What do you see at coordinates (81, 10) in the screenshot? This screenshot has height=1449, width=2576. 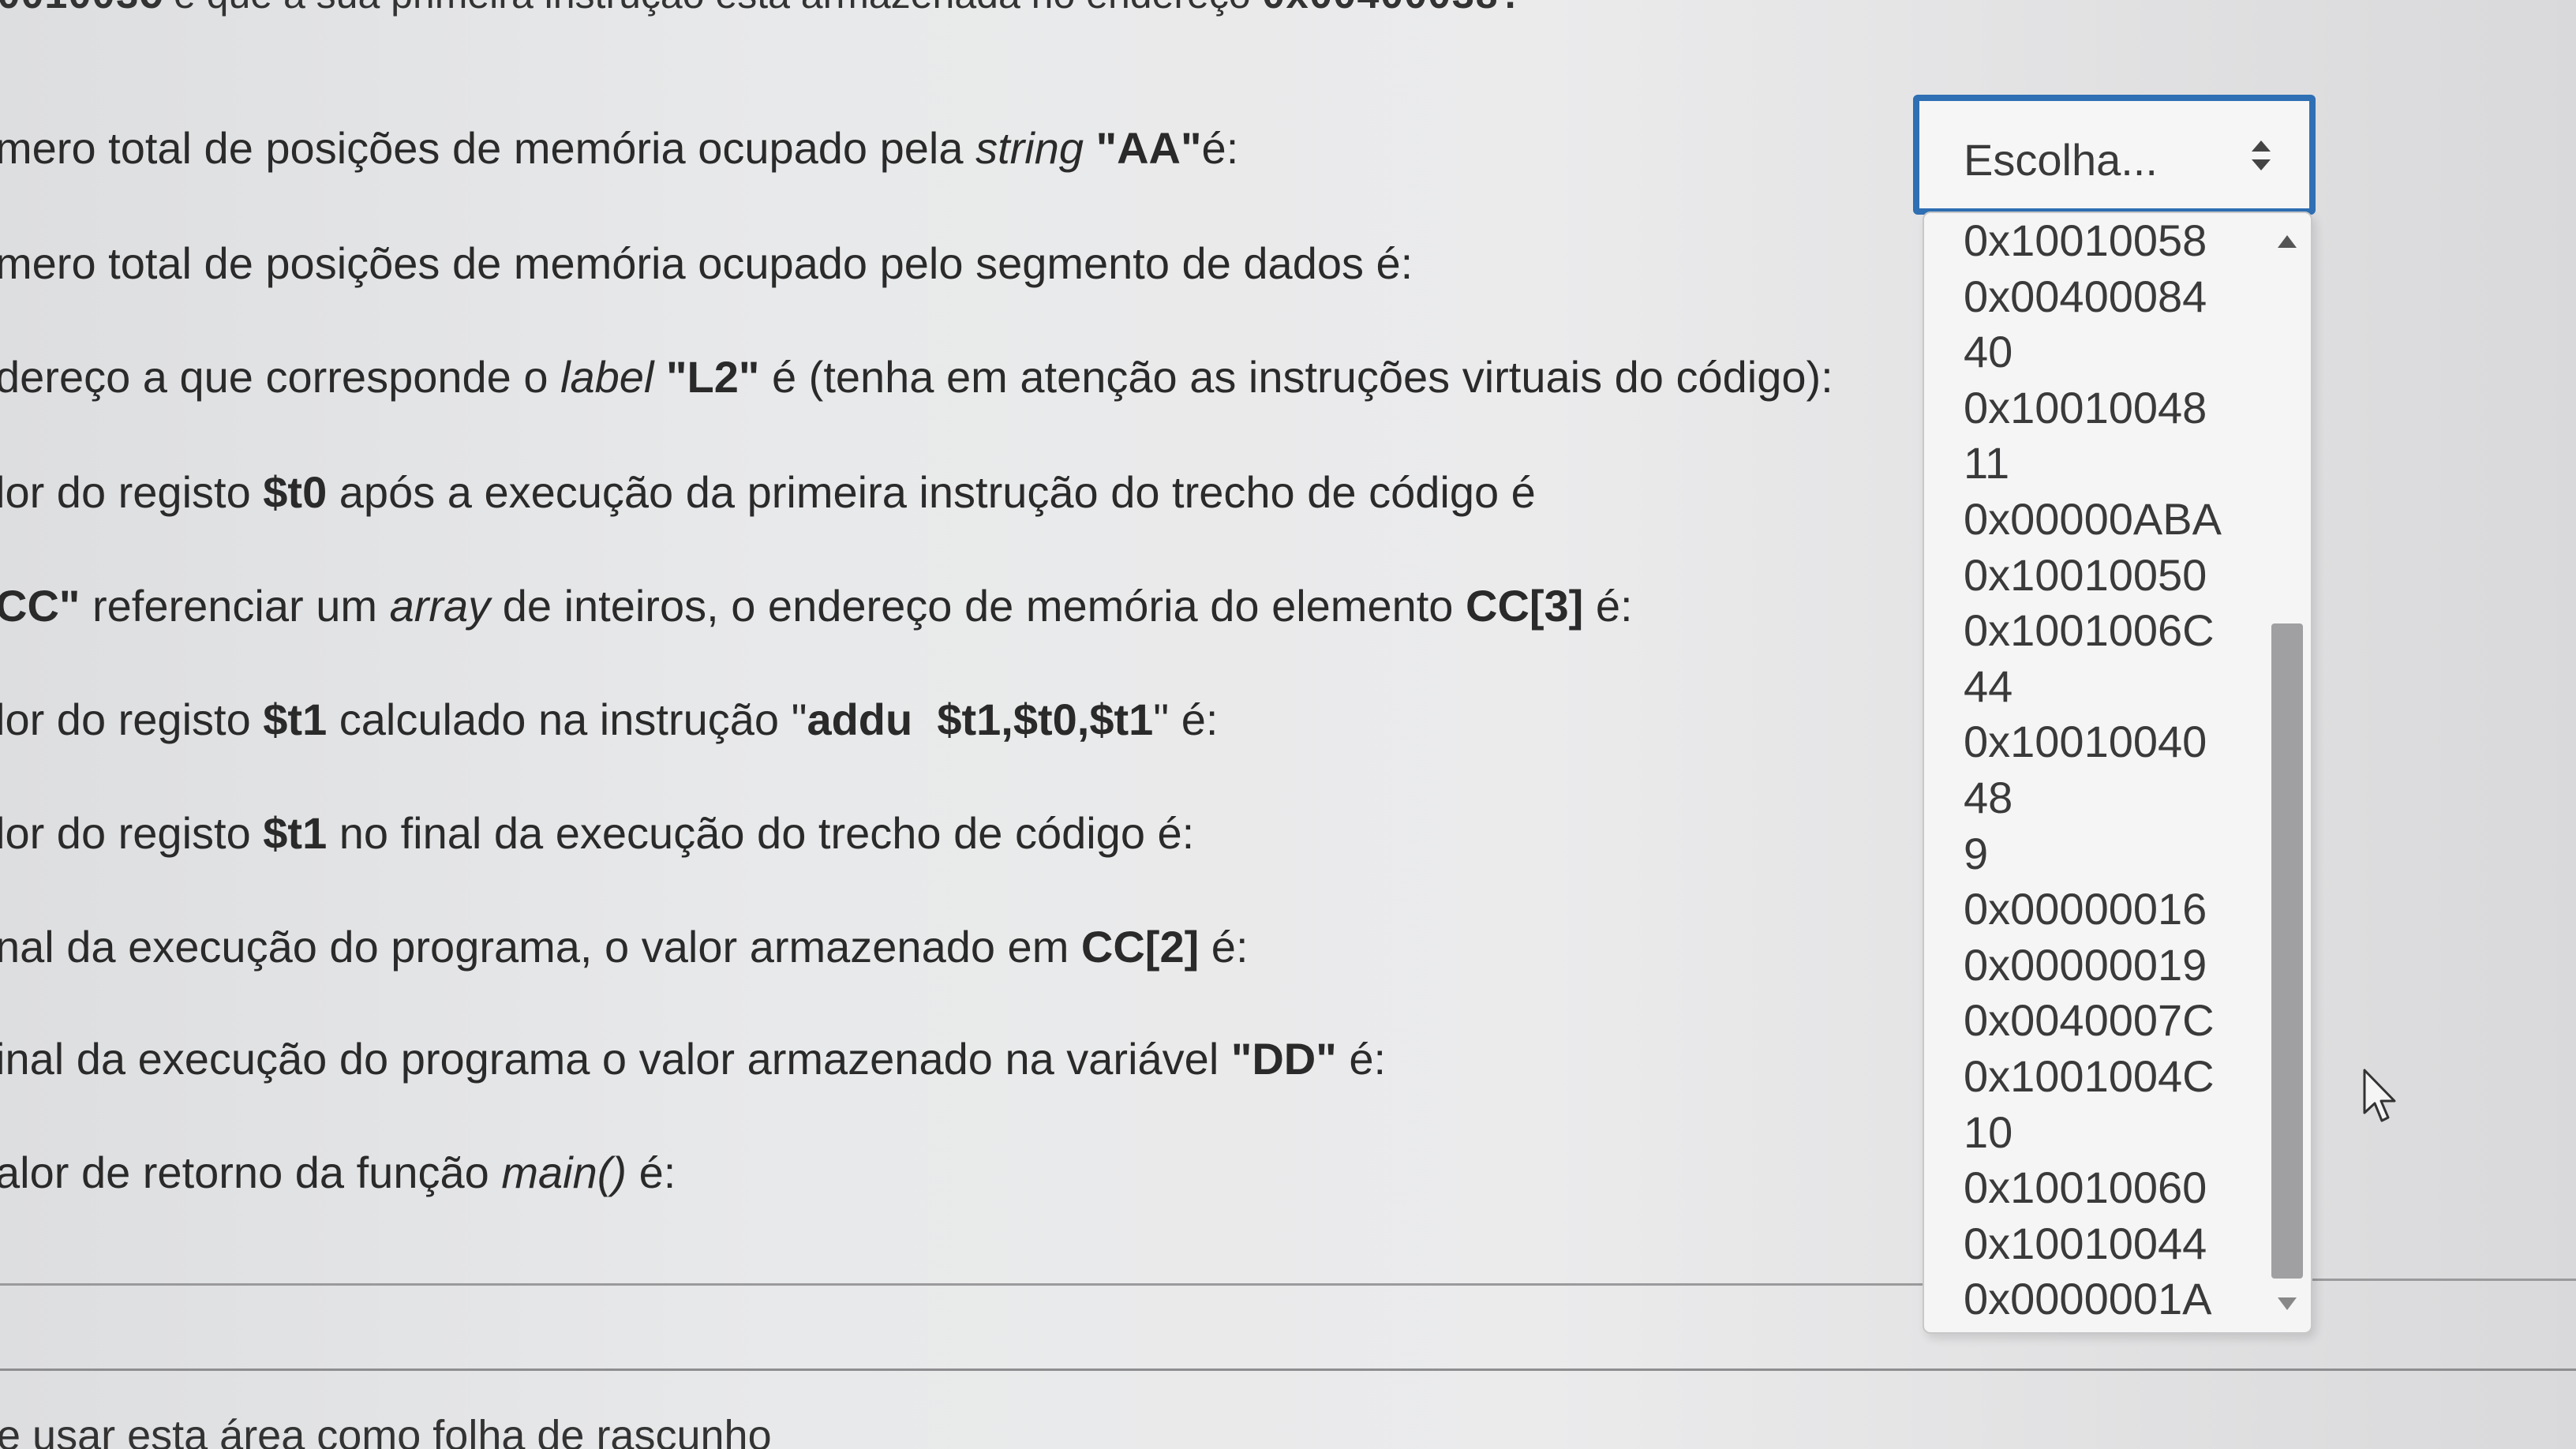 I see `intro-code-a: 001003C` at bounding box center [81, 10].